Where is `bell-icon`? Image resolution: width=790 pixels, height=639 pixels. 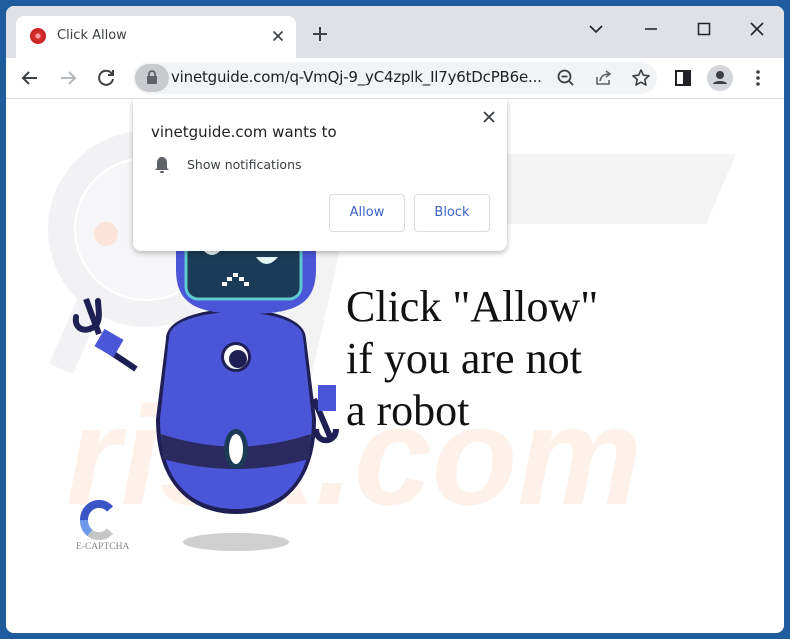
bell-icon is located at coordinates (162, 168).